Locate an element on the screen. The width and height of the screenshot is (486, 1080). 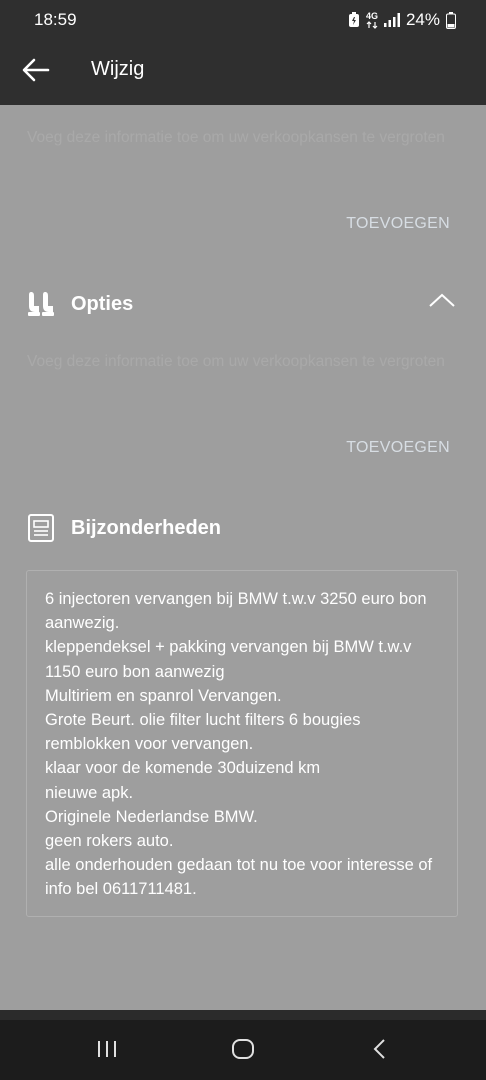
home-icon is located at coordinates (243, 1051).